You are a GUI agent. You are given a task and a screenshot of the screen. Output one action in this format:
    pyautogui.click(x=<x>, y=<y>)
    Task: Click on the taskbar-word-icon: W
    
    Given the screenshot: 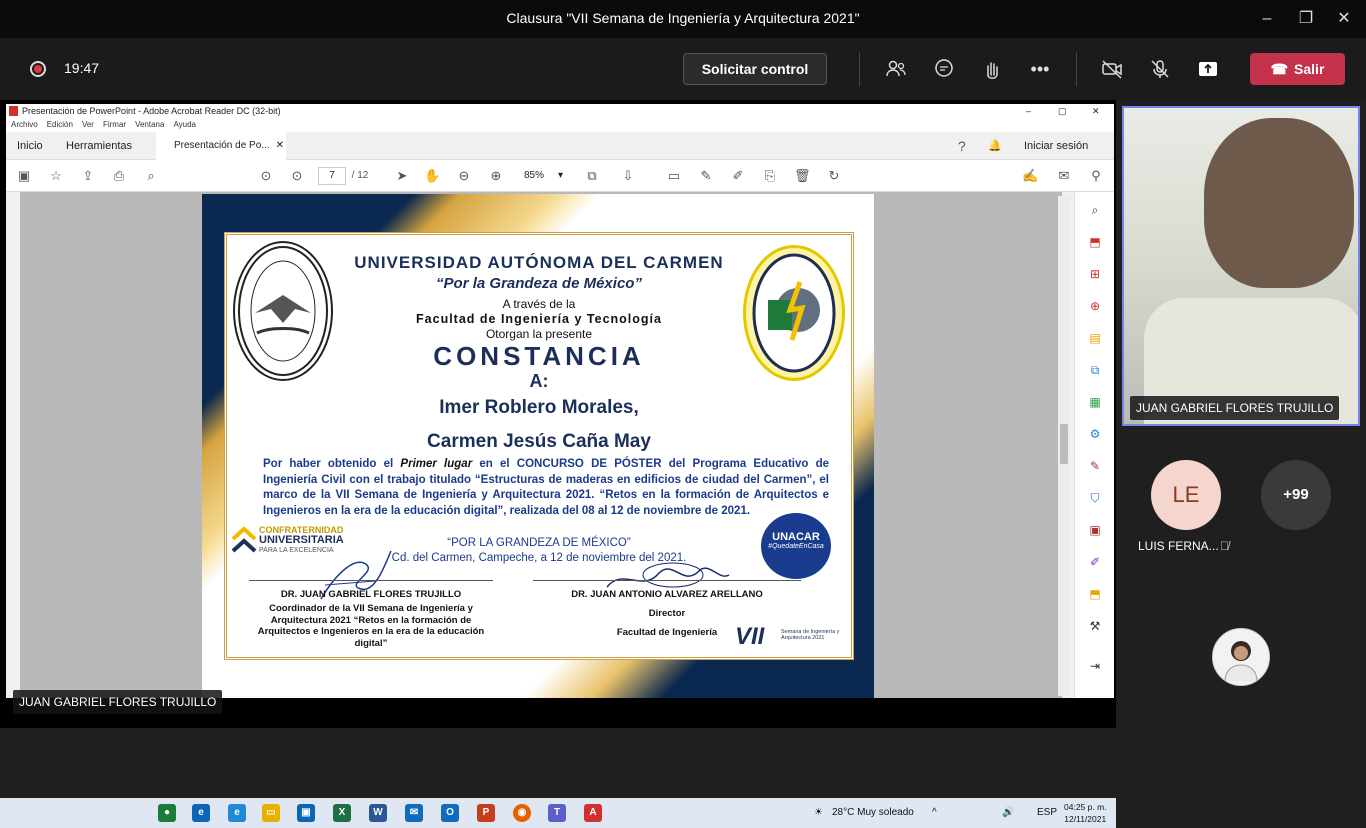 What is the action you would take?
    pyautogui.click(x=378, y=813)
    